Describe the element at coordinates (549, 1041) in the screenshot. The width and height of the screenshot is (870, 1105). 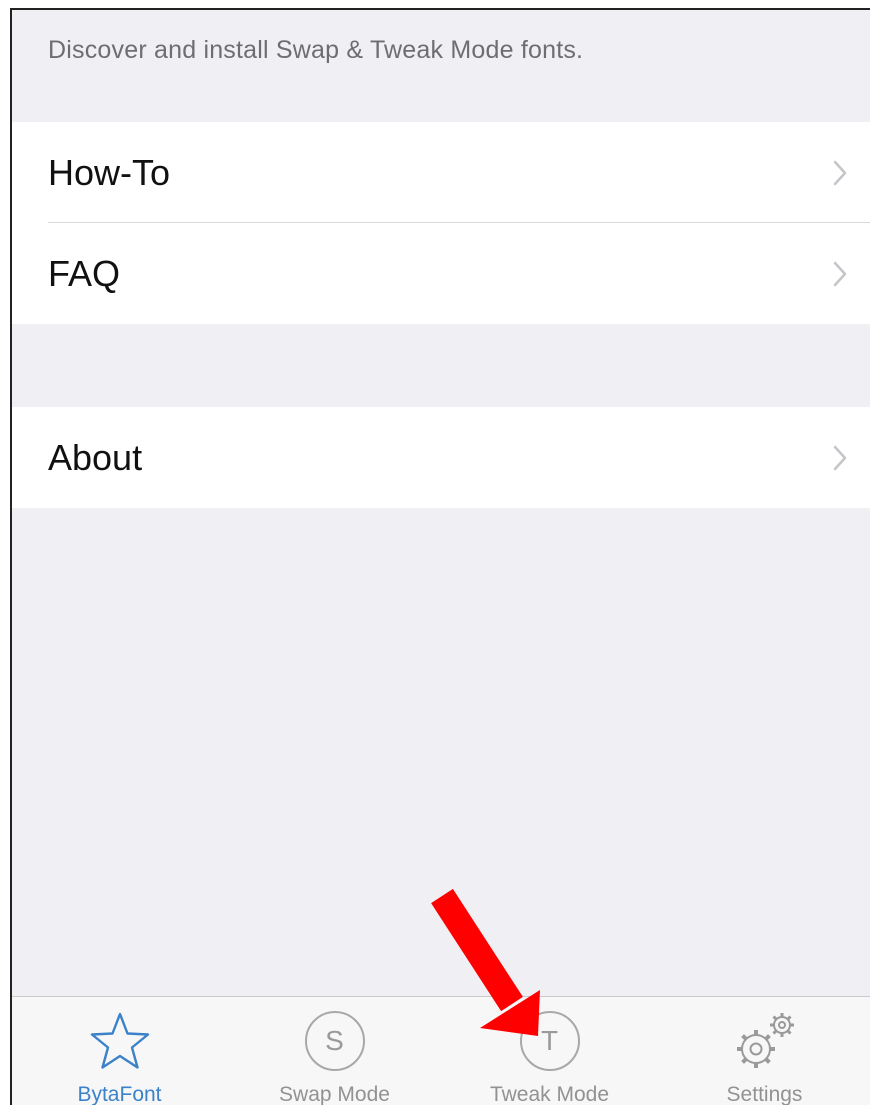
I see `circle-t-icon: T` at that location.